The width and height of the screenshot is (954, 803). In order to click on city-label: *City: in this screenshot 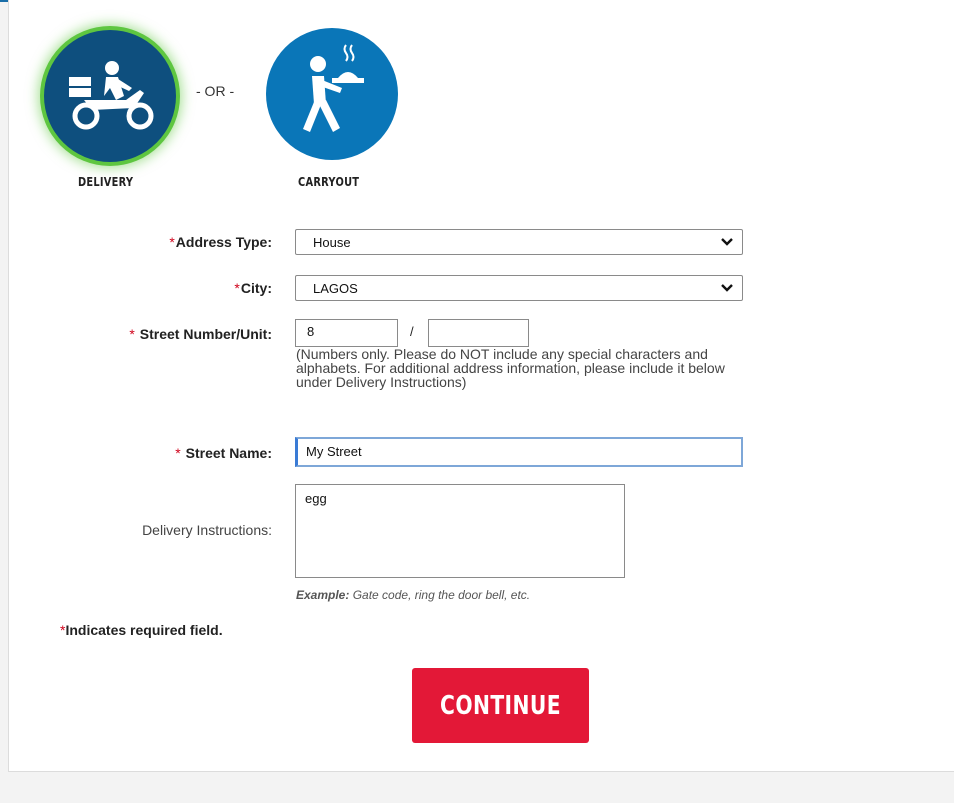, I will do `click(253, 288)`.